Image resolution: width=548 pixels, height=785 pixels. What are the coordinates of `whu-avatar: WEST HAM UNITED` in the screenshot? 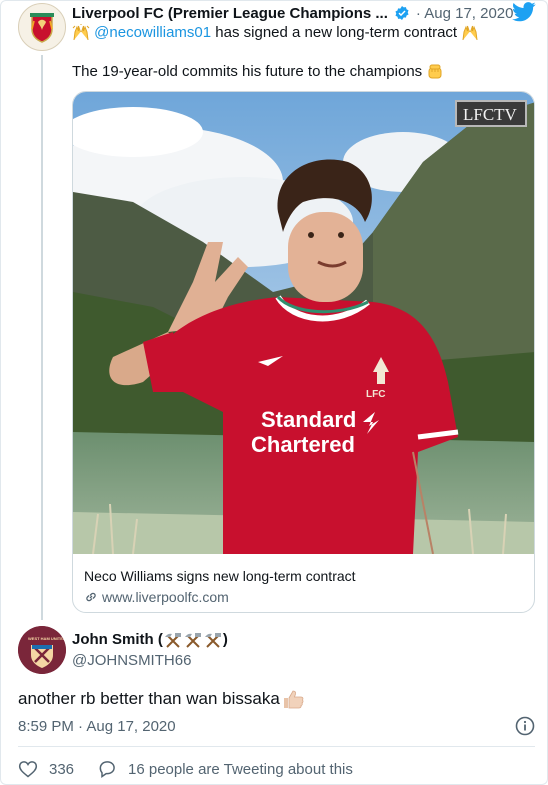 It's located at (42, 650).